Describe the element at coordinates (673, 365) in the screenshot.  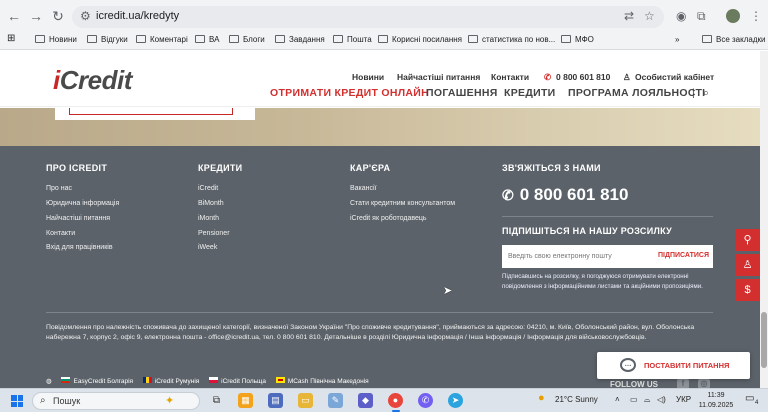
I see `ask-question-button: … ПОСТАВИТИ ПИТАННЯ` at that location.